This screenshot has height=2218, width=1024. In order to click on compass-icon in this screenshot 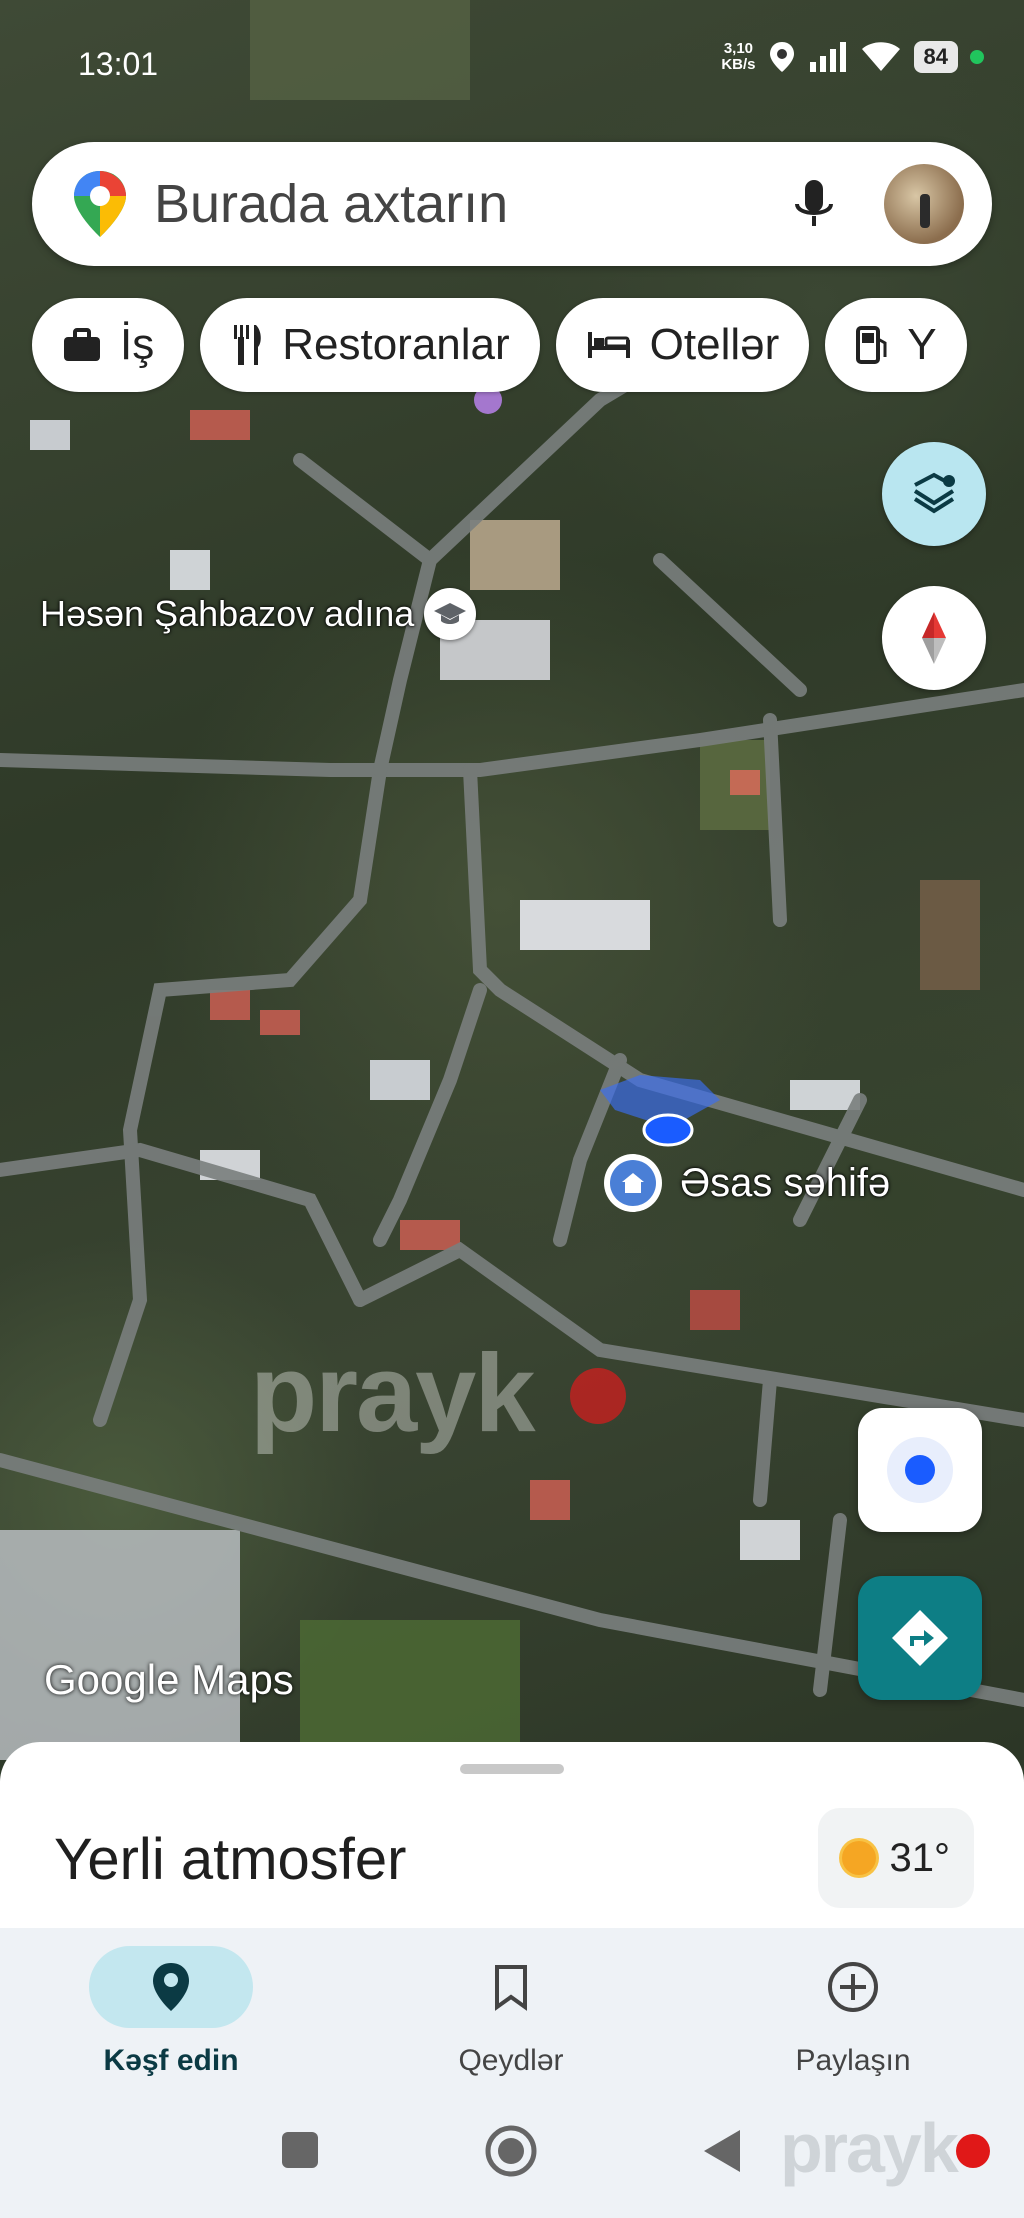, I will do `click(934, 638)`.